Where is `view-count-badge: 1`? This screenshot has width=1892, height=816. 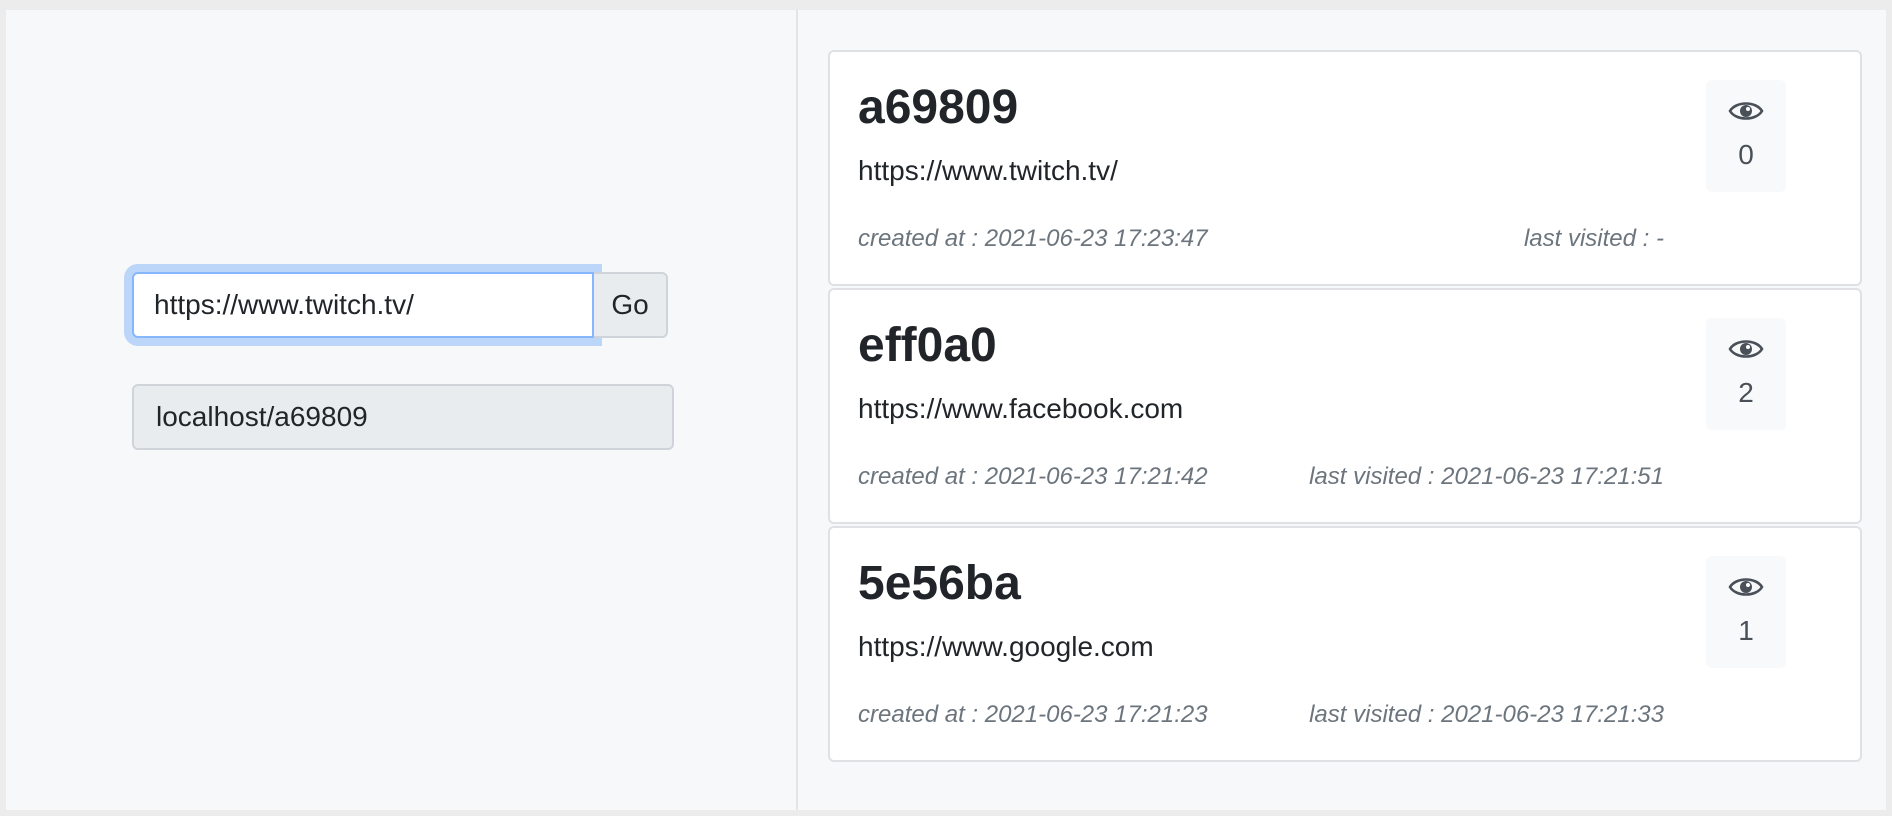
view-count-badge: 1 is located at coordinates (1746, 612).